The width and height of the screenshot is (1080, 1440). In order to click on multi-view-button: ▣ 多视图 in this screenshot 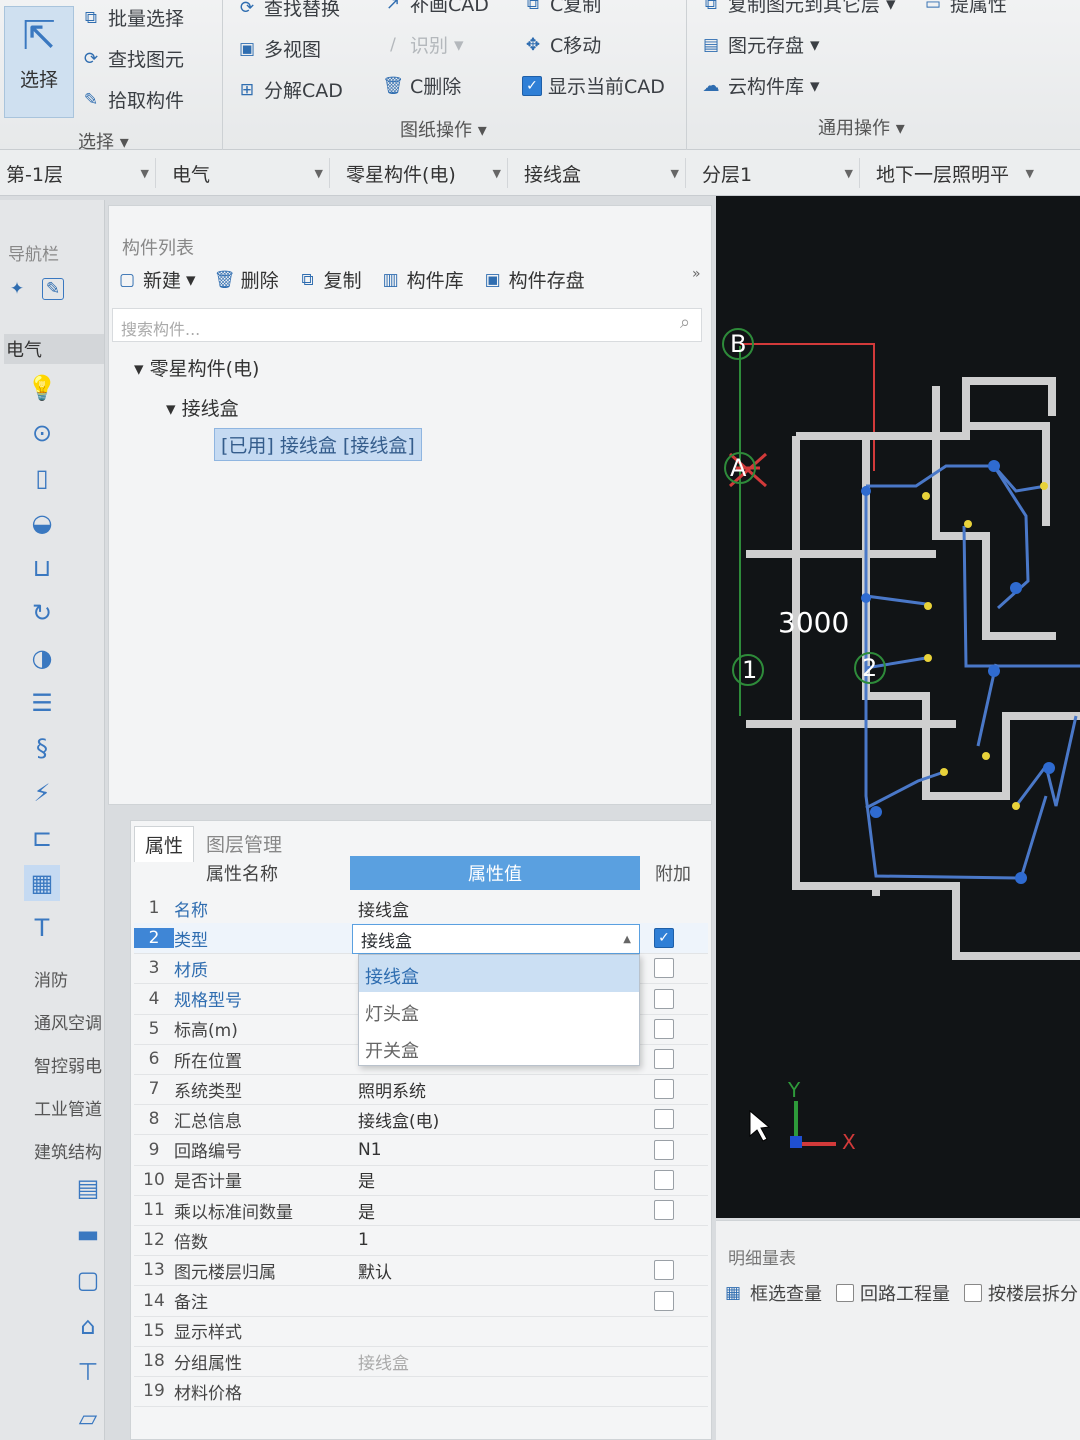, I will do `click(289, 48)`.